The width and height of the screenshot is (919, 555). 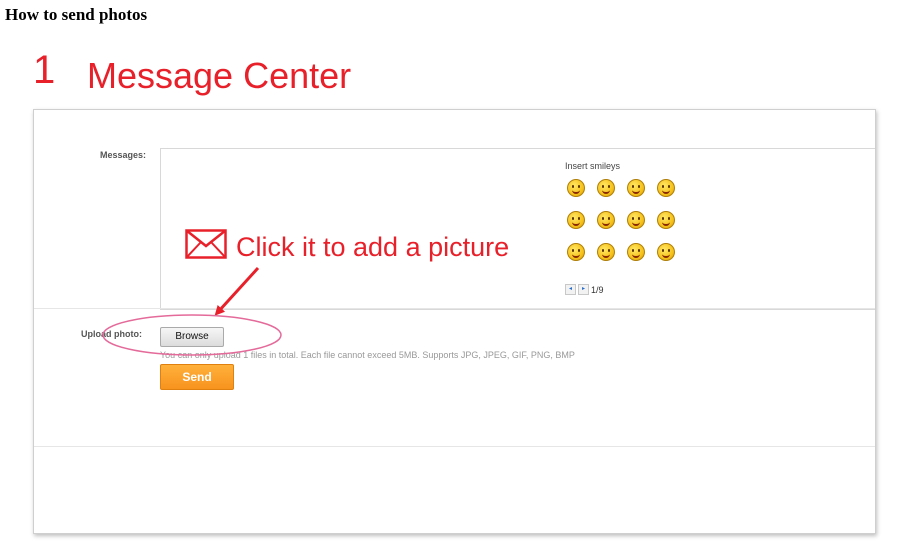 What do you see at coordinates (219, 75) in the screenshot?
I see `step-title: Message Center` at bounding box center [219, 75].